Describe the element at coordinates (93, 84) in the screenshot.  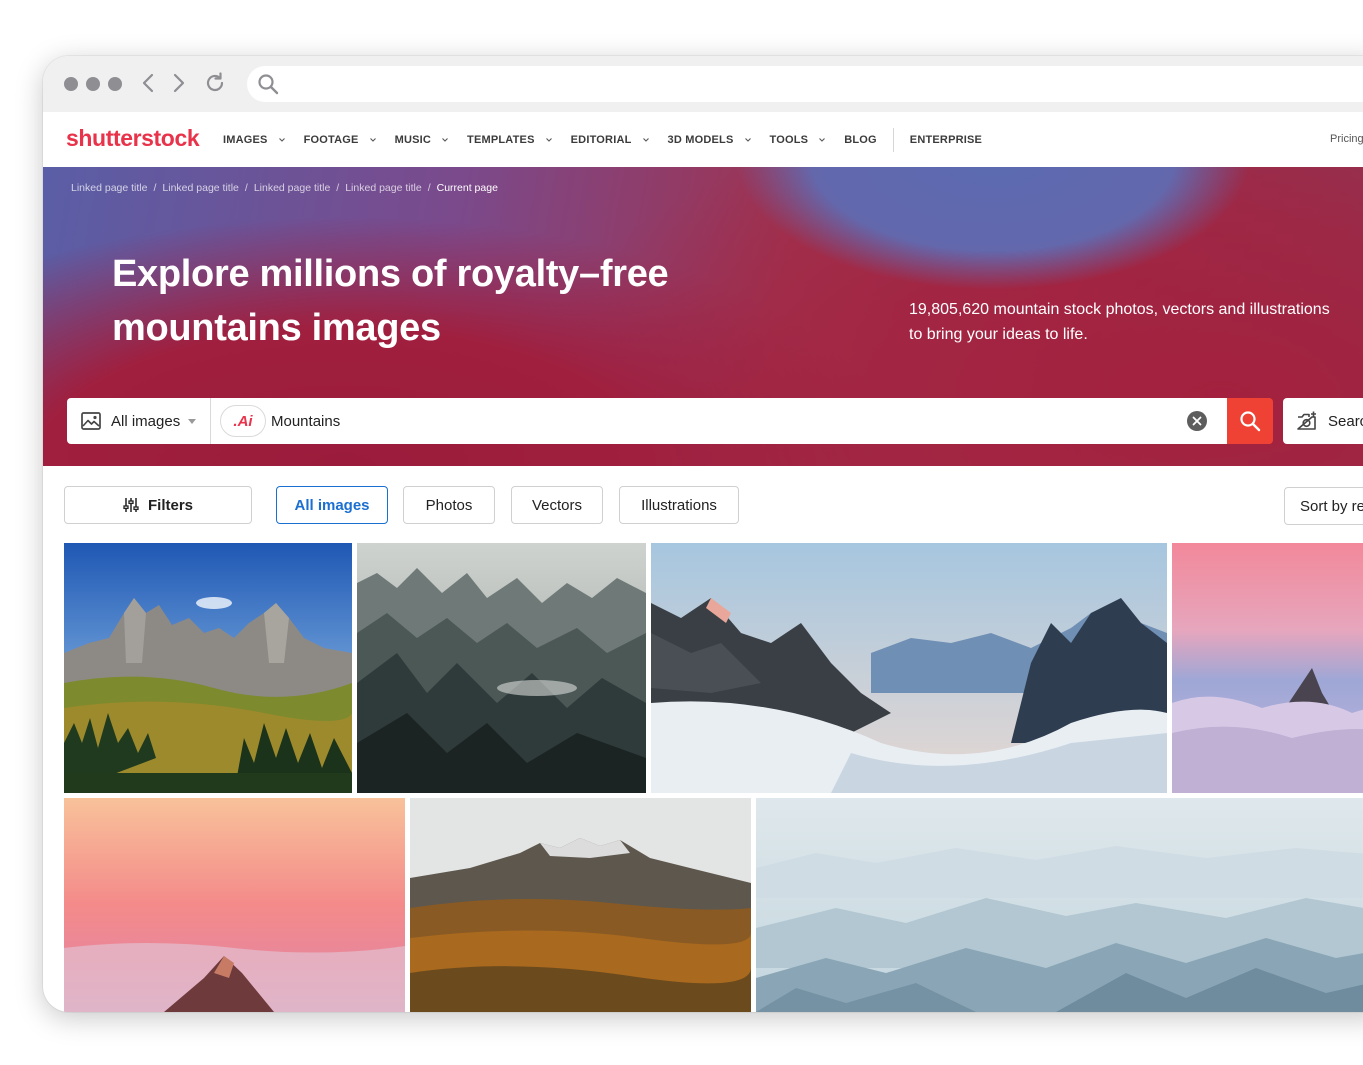
I see `window-minimize-dot` at that location.